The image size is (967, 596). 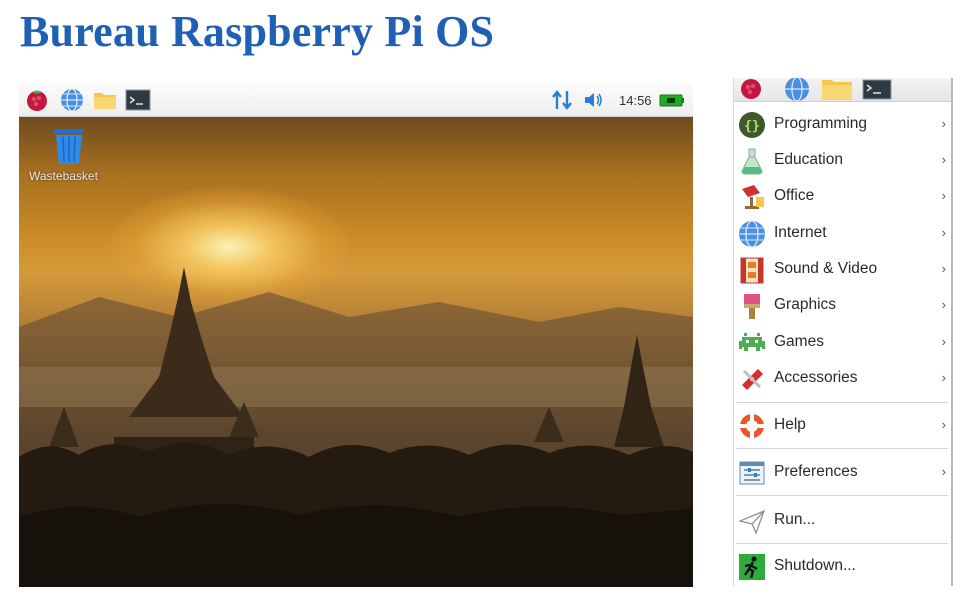 What do you see at coordinates (635, 100) in the screenshot?
I see `taskbar-clock: 14:56` at bounding box center [635, 100].